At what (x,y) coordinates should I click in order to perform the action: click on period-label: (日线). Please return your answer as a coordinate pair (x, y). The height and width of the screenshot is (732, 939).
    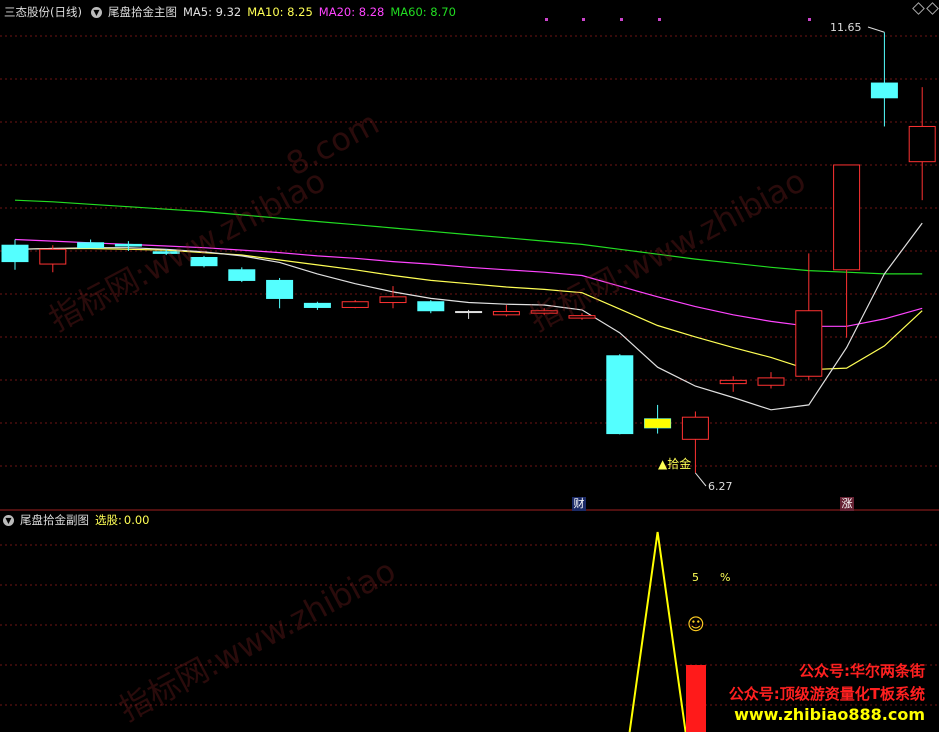
    Looking at the image, I should click on (66, 12).